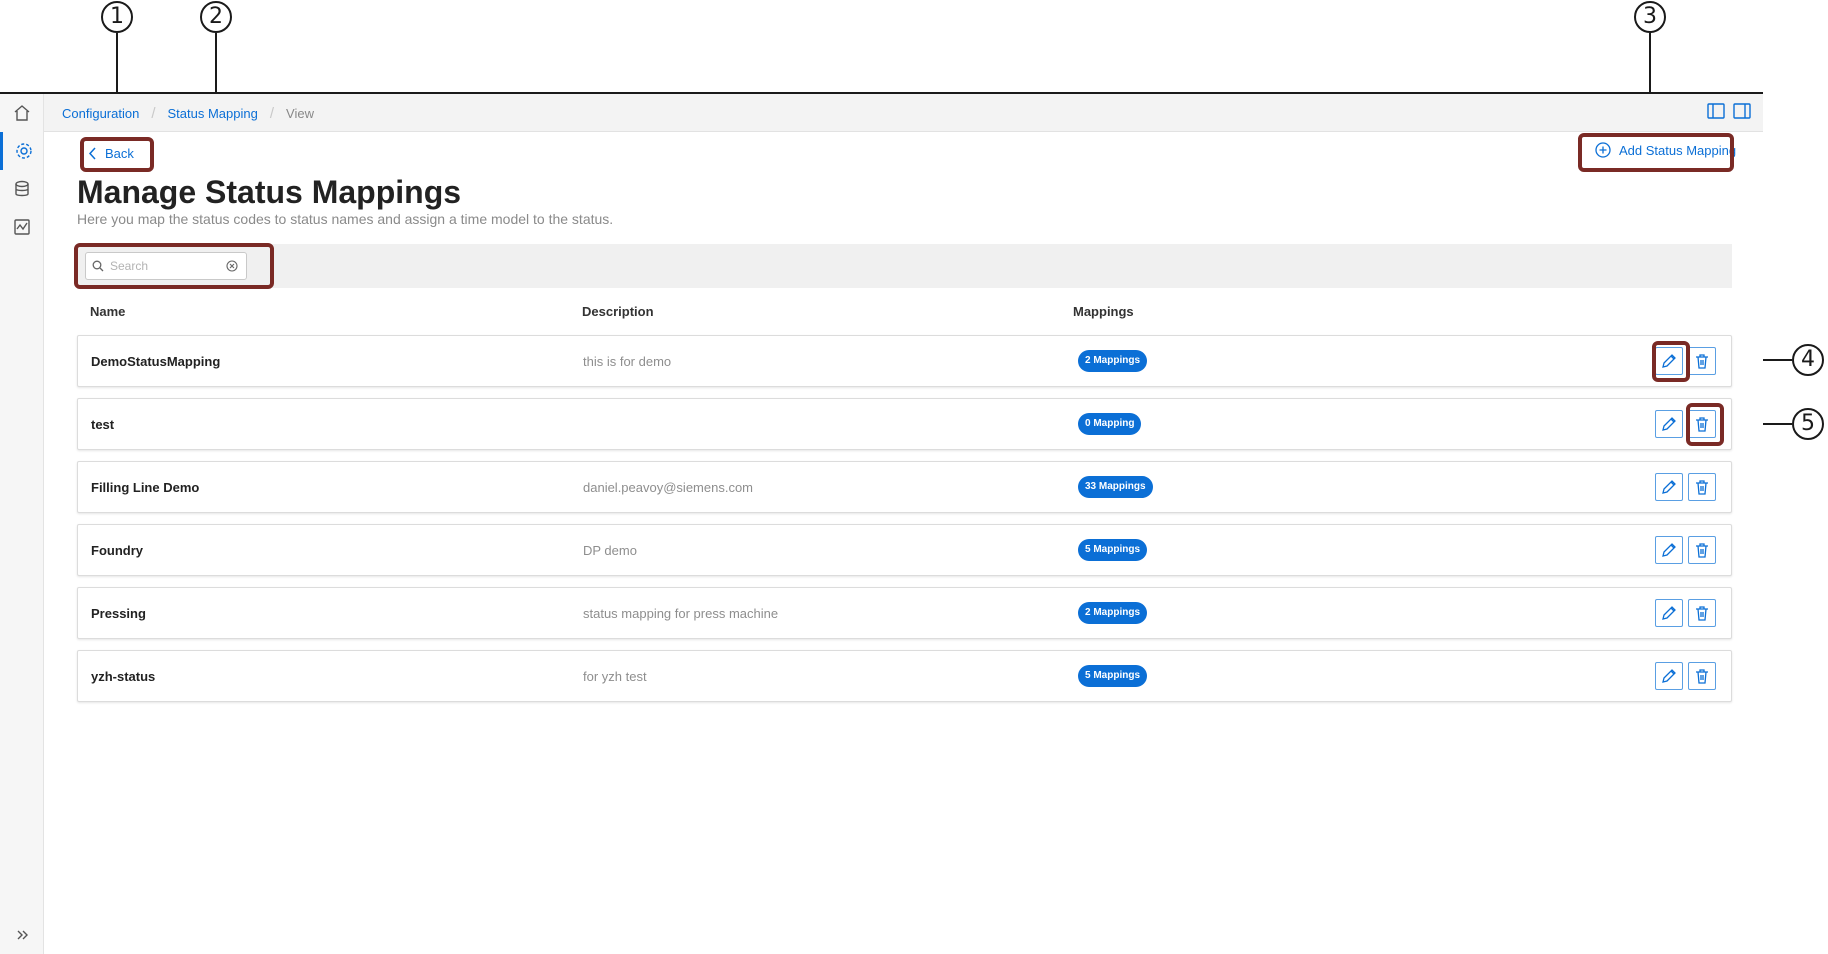 The width and height of the screenshot is (1828, 954). Describe the element at coordinates (103, 424) in the screenshot. I see `row-name: test` at that location.